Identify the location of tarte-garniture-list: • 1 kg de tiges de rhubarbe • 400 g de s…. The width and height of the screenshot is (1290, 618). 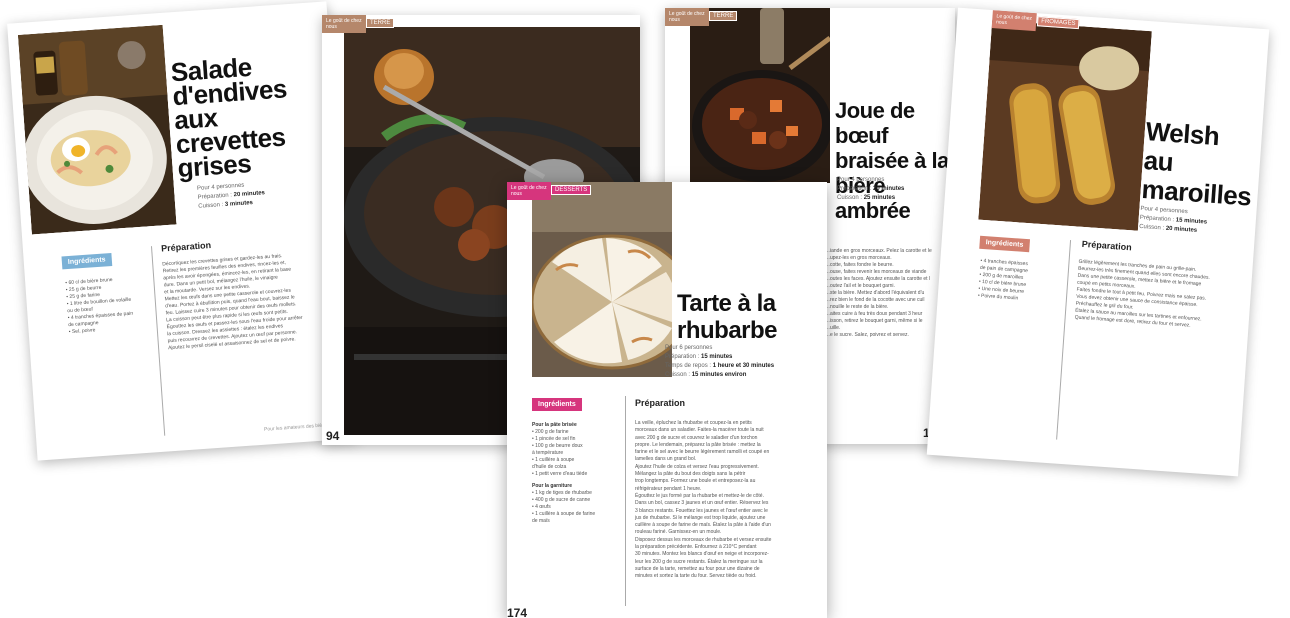
(564, 507).